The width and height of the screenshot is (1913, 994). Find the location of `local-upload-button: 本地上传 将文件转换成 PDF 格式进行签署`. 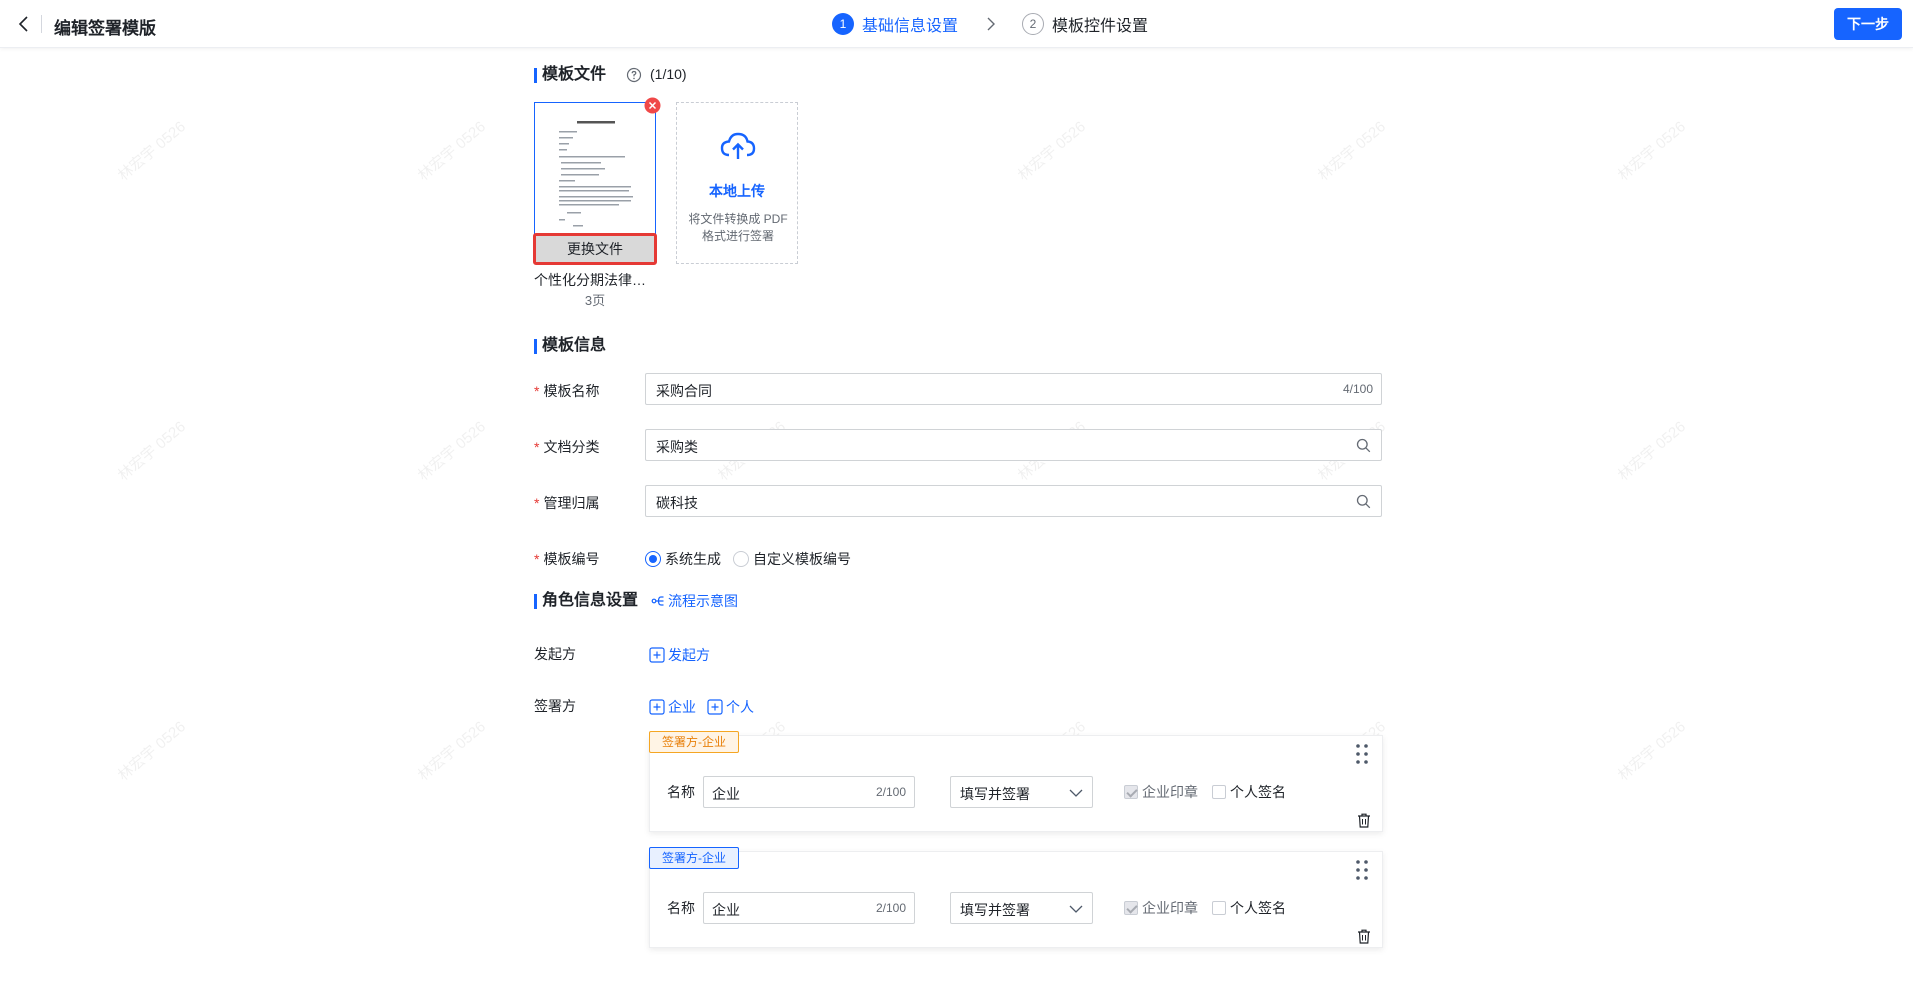

local-upload-button: 本地上传 将文件转换成 PDF 格式进行签署 is located at coordinates (737, 183).